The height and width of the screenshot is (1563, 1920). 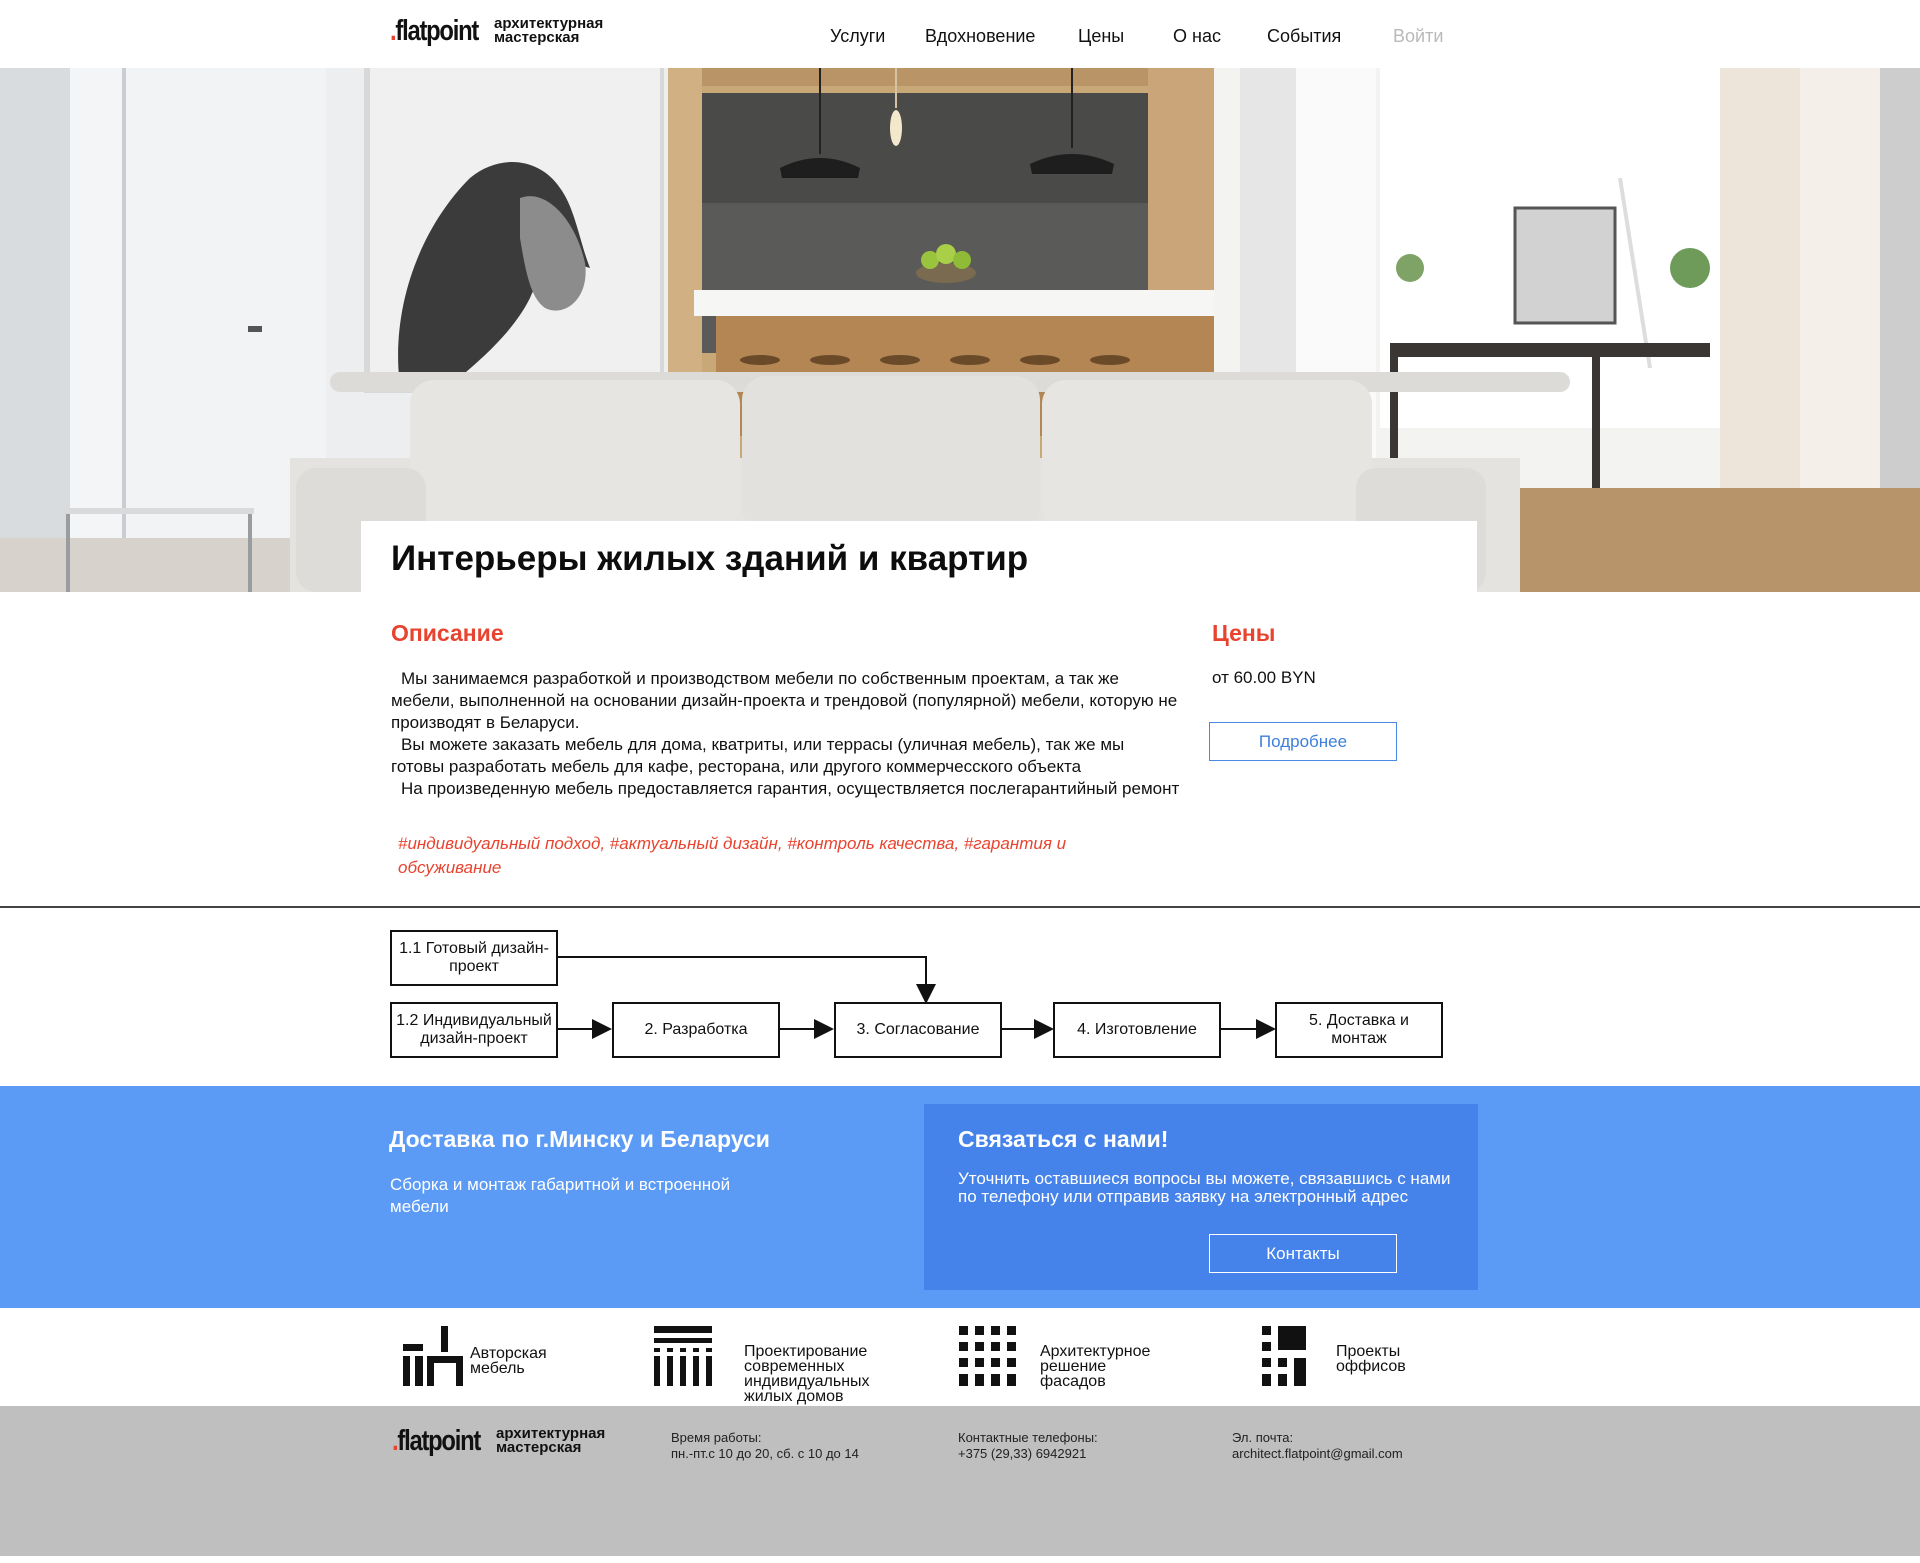 What do you see at coordinates (1063, 1139) in the screenshot?
I see `contact-title: Связаться с нами!` at bounding box center [1063, 1139].